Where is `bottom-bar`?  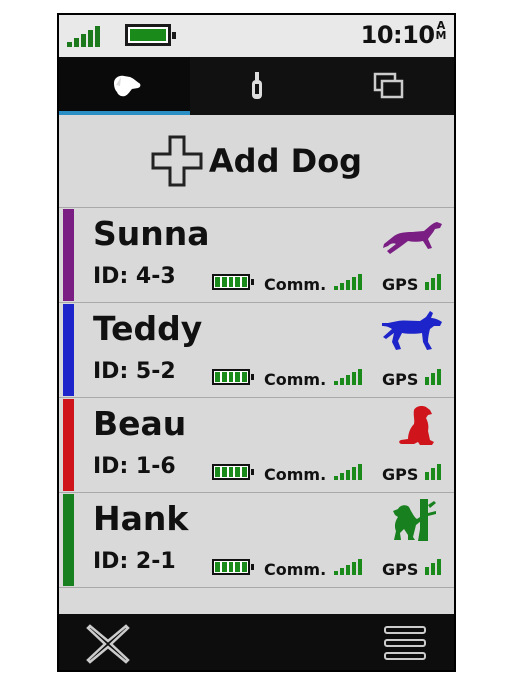
bottom-bar is located at coordinates (256, 642).